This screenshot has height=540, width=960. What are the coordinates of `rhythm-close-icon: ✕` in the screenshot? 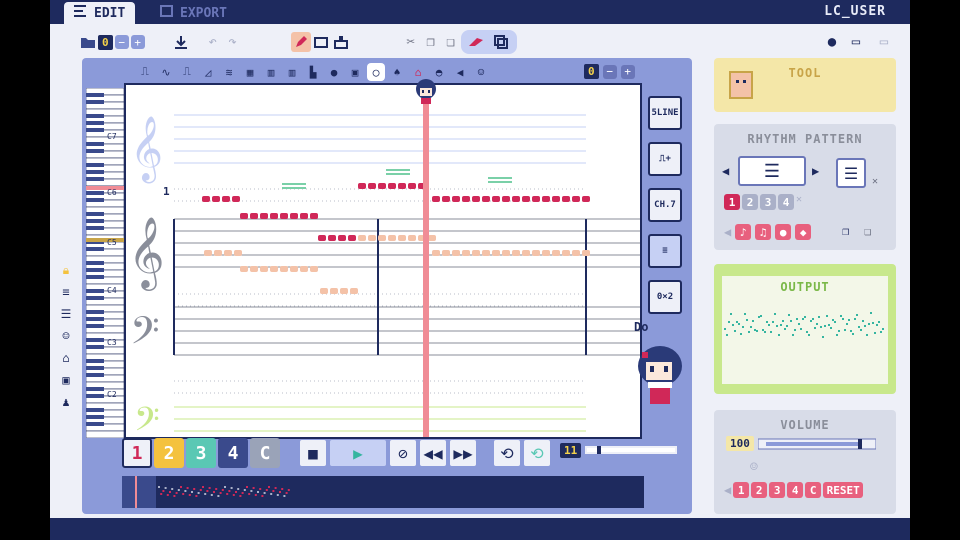 It's located at (875, 181).